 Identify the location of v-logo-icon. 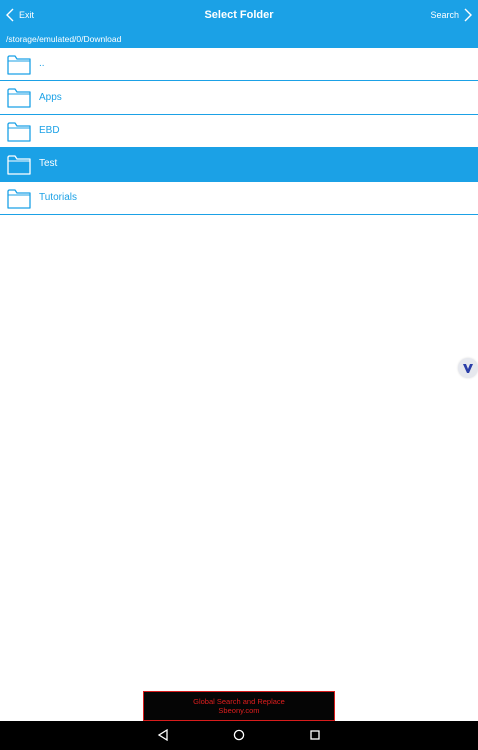
(468, 368).